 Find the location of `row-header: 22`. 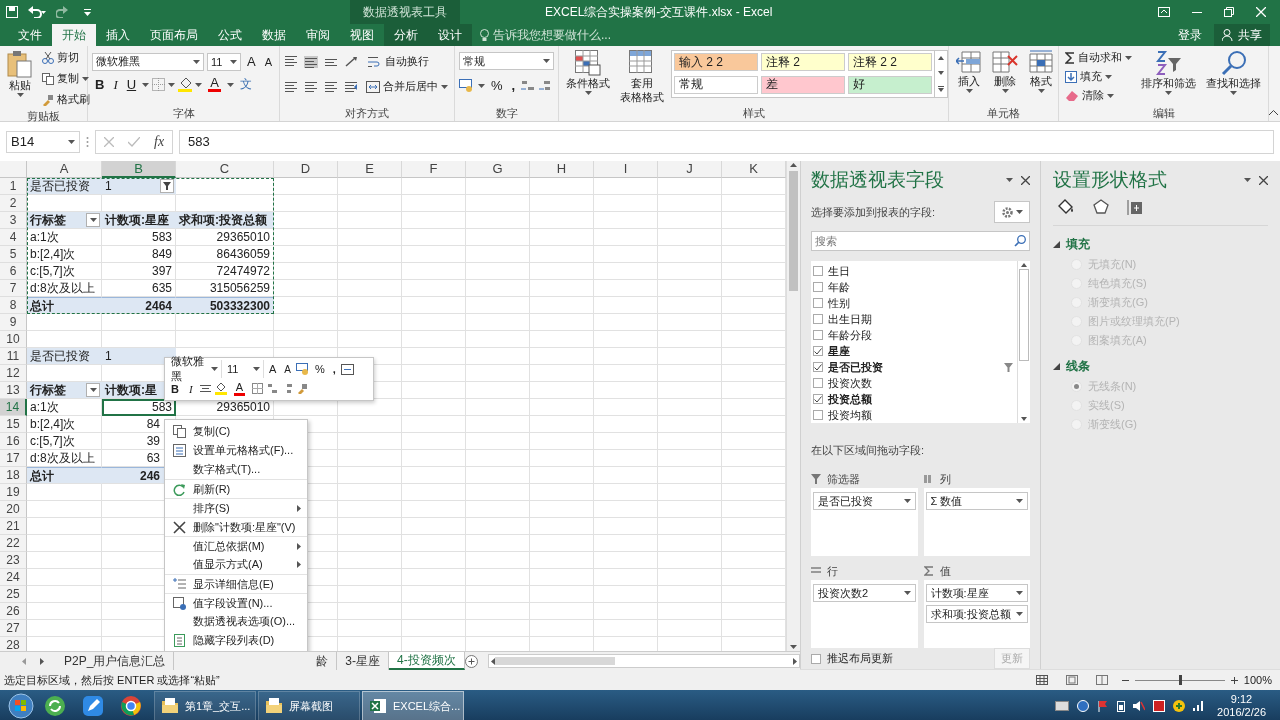

row-header: 22 is located at coordinates (13, 543).